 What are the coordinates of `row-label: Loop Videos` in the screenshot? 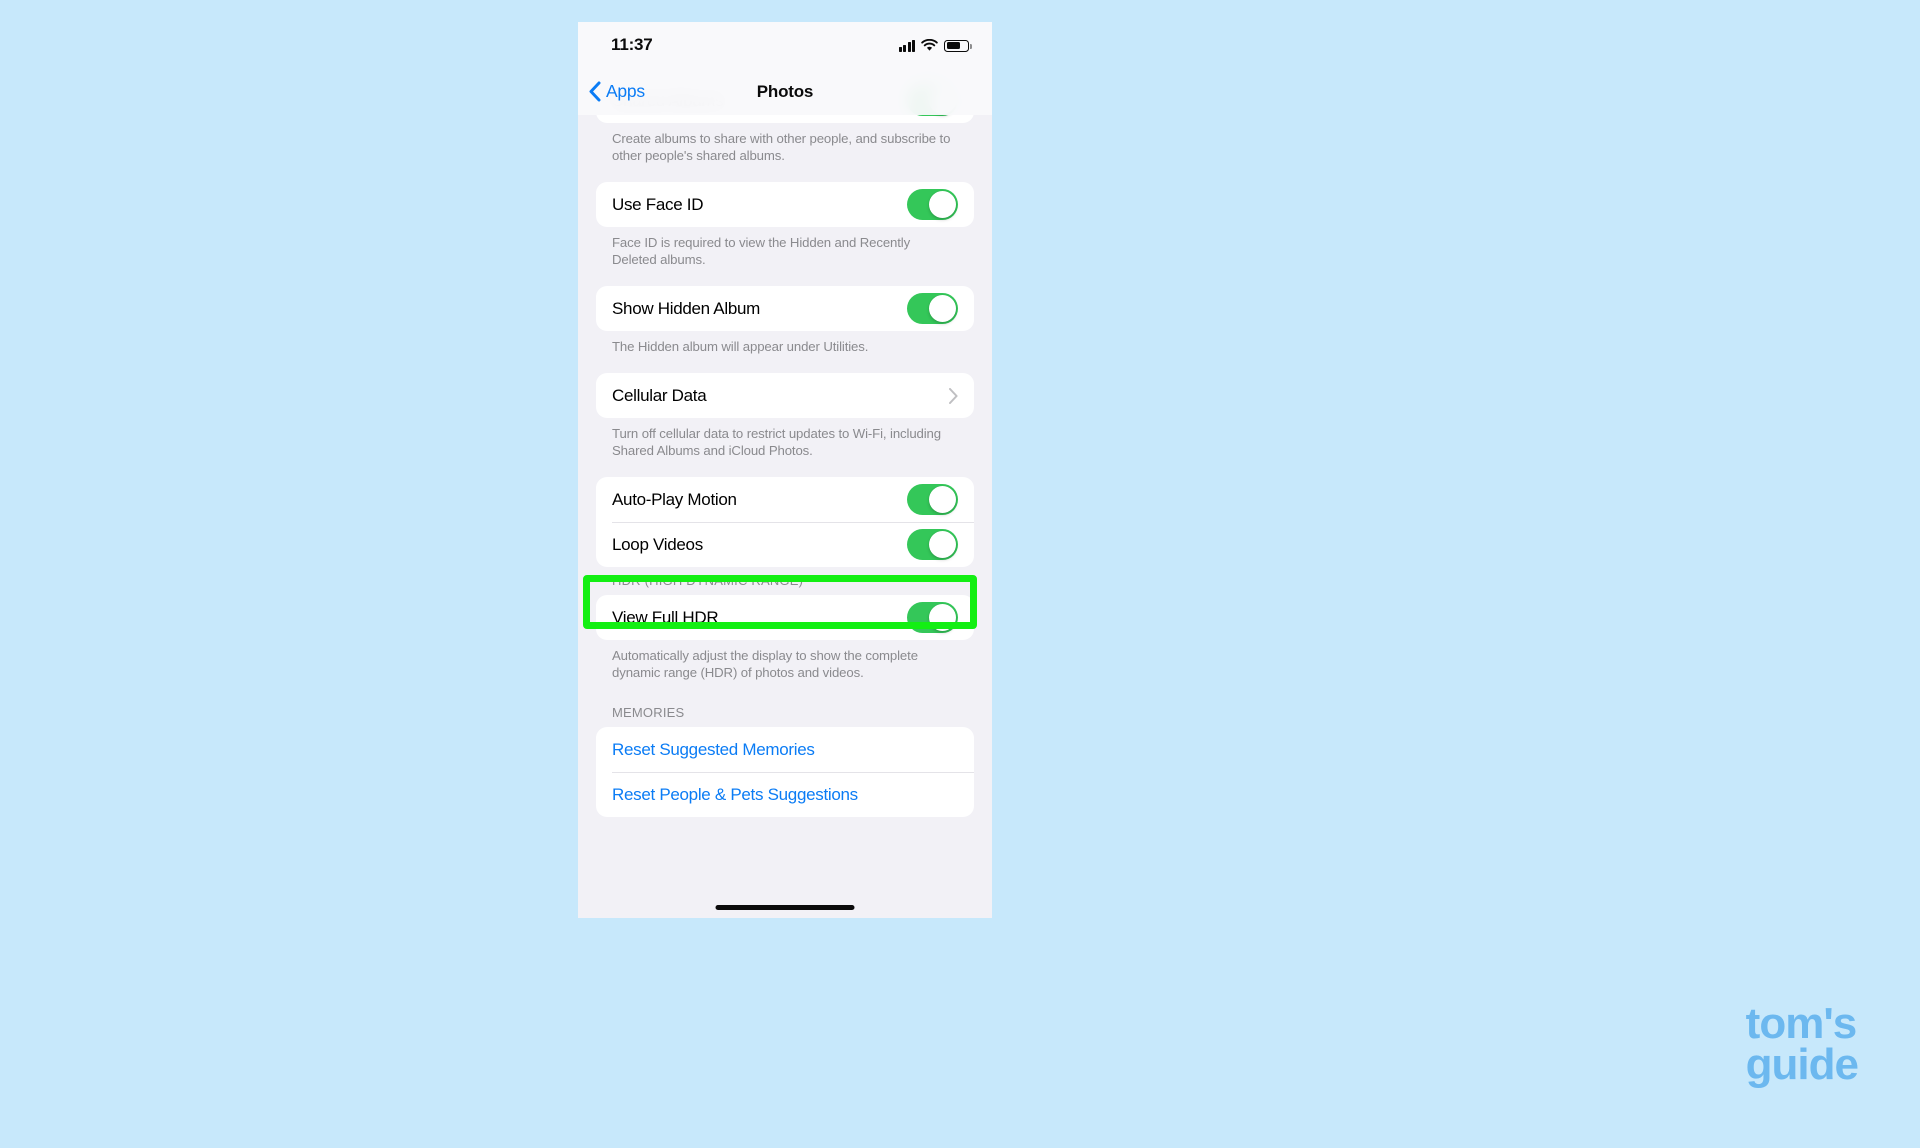 It's located at (657, 544).